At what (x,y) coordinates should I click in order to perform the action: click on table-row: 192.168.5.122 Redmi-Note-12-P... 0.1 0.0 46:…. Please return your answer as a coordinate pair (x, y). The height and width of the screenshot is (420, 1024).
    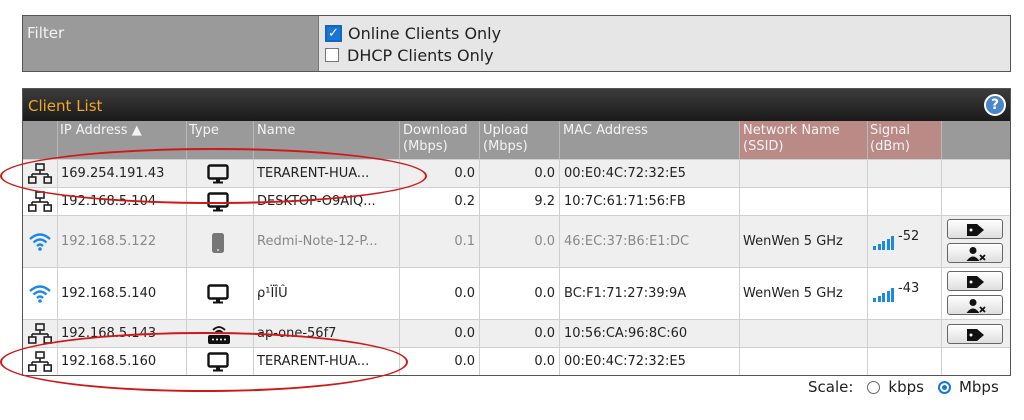
    Looking at the image, I should click on (516, 241).